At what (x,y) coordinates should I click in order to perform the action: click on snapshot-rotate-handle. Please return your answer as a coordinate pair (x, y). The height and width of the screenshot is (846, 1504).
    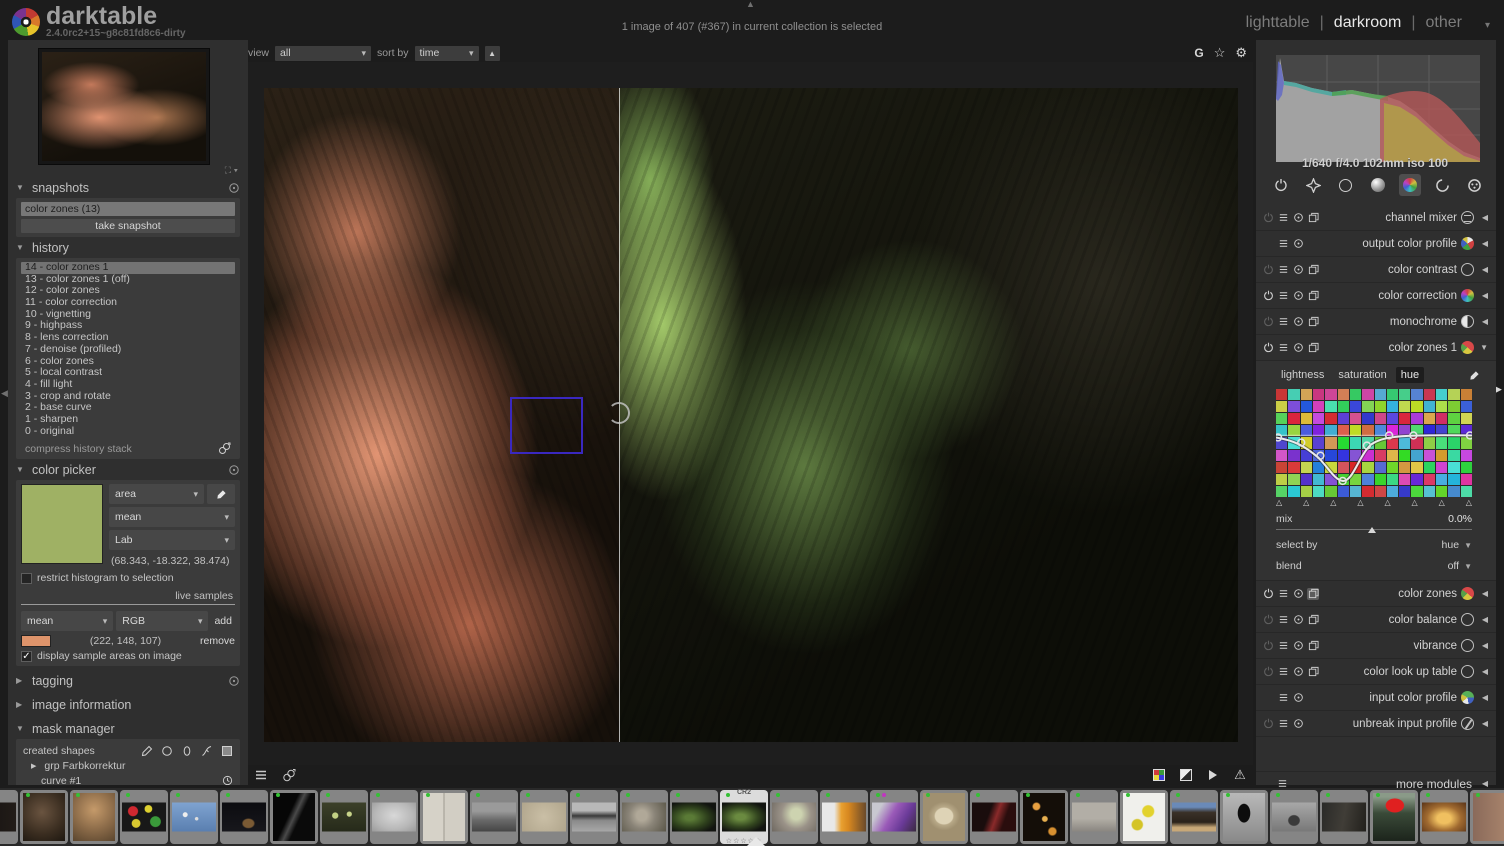
    Looking at the image, I should click on (619, 412).